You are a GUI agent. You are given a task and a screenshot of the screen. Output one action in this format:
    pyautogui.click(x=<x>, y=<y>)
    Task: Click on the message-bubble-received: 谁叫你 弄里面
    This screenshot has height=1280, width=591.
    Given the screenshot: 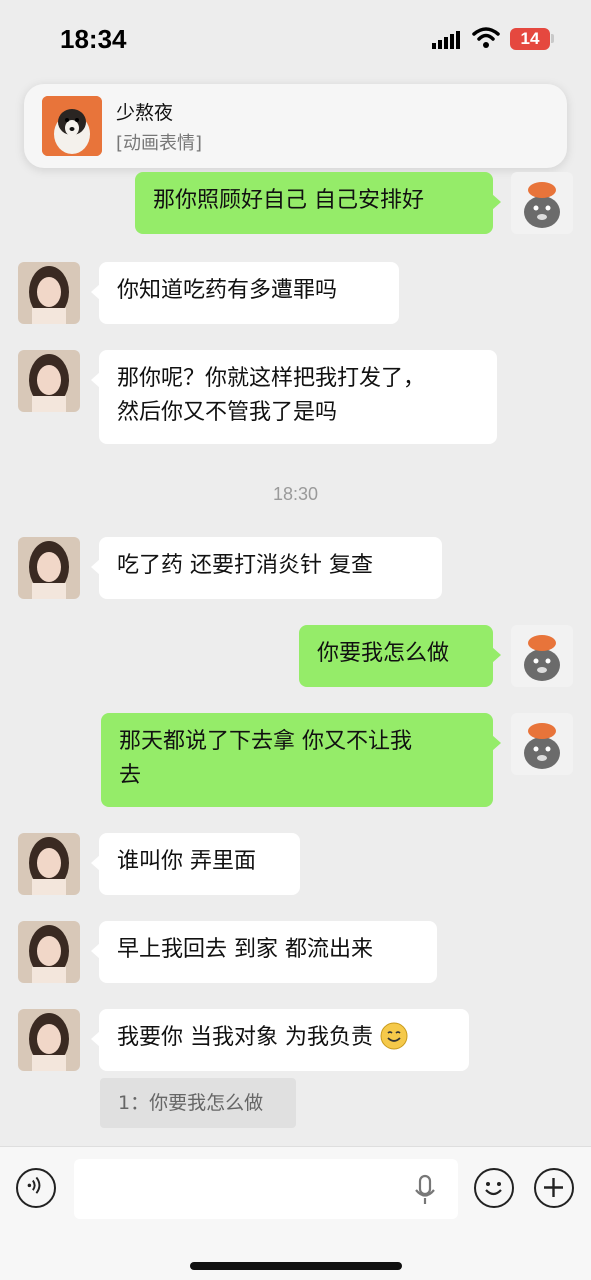 What is the action you would take?
    pyautogui.click(x=195, y=864)
    